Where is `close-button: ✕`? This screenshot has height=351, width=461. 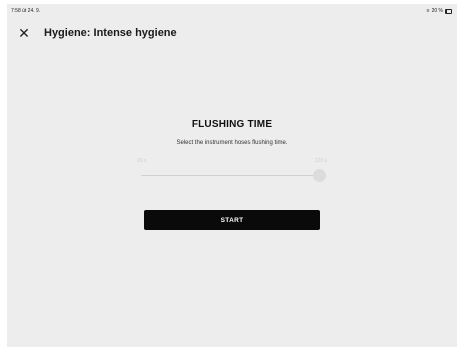 close-button: ✕ is located at coordinates (24, 33).